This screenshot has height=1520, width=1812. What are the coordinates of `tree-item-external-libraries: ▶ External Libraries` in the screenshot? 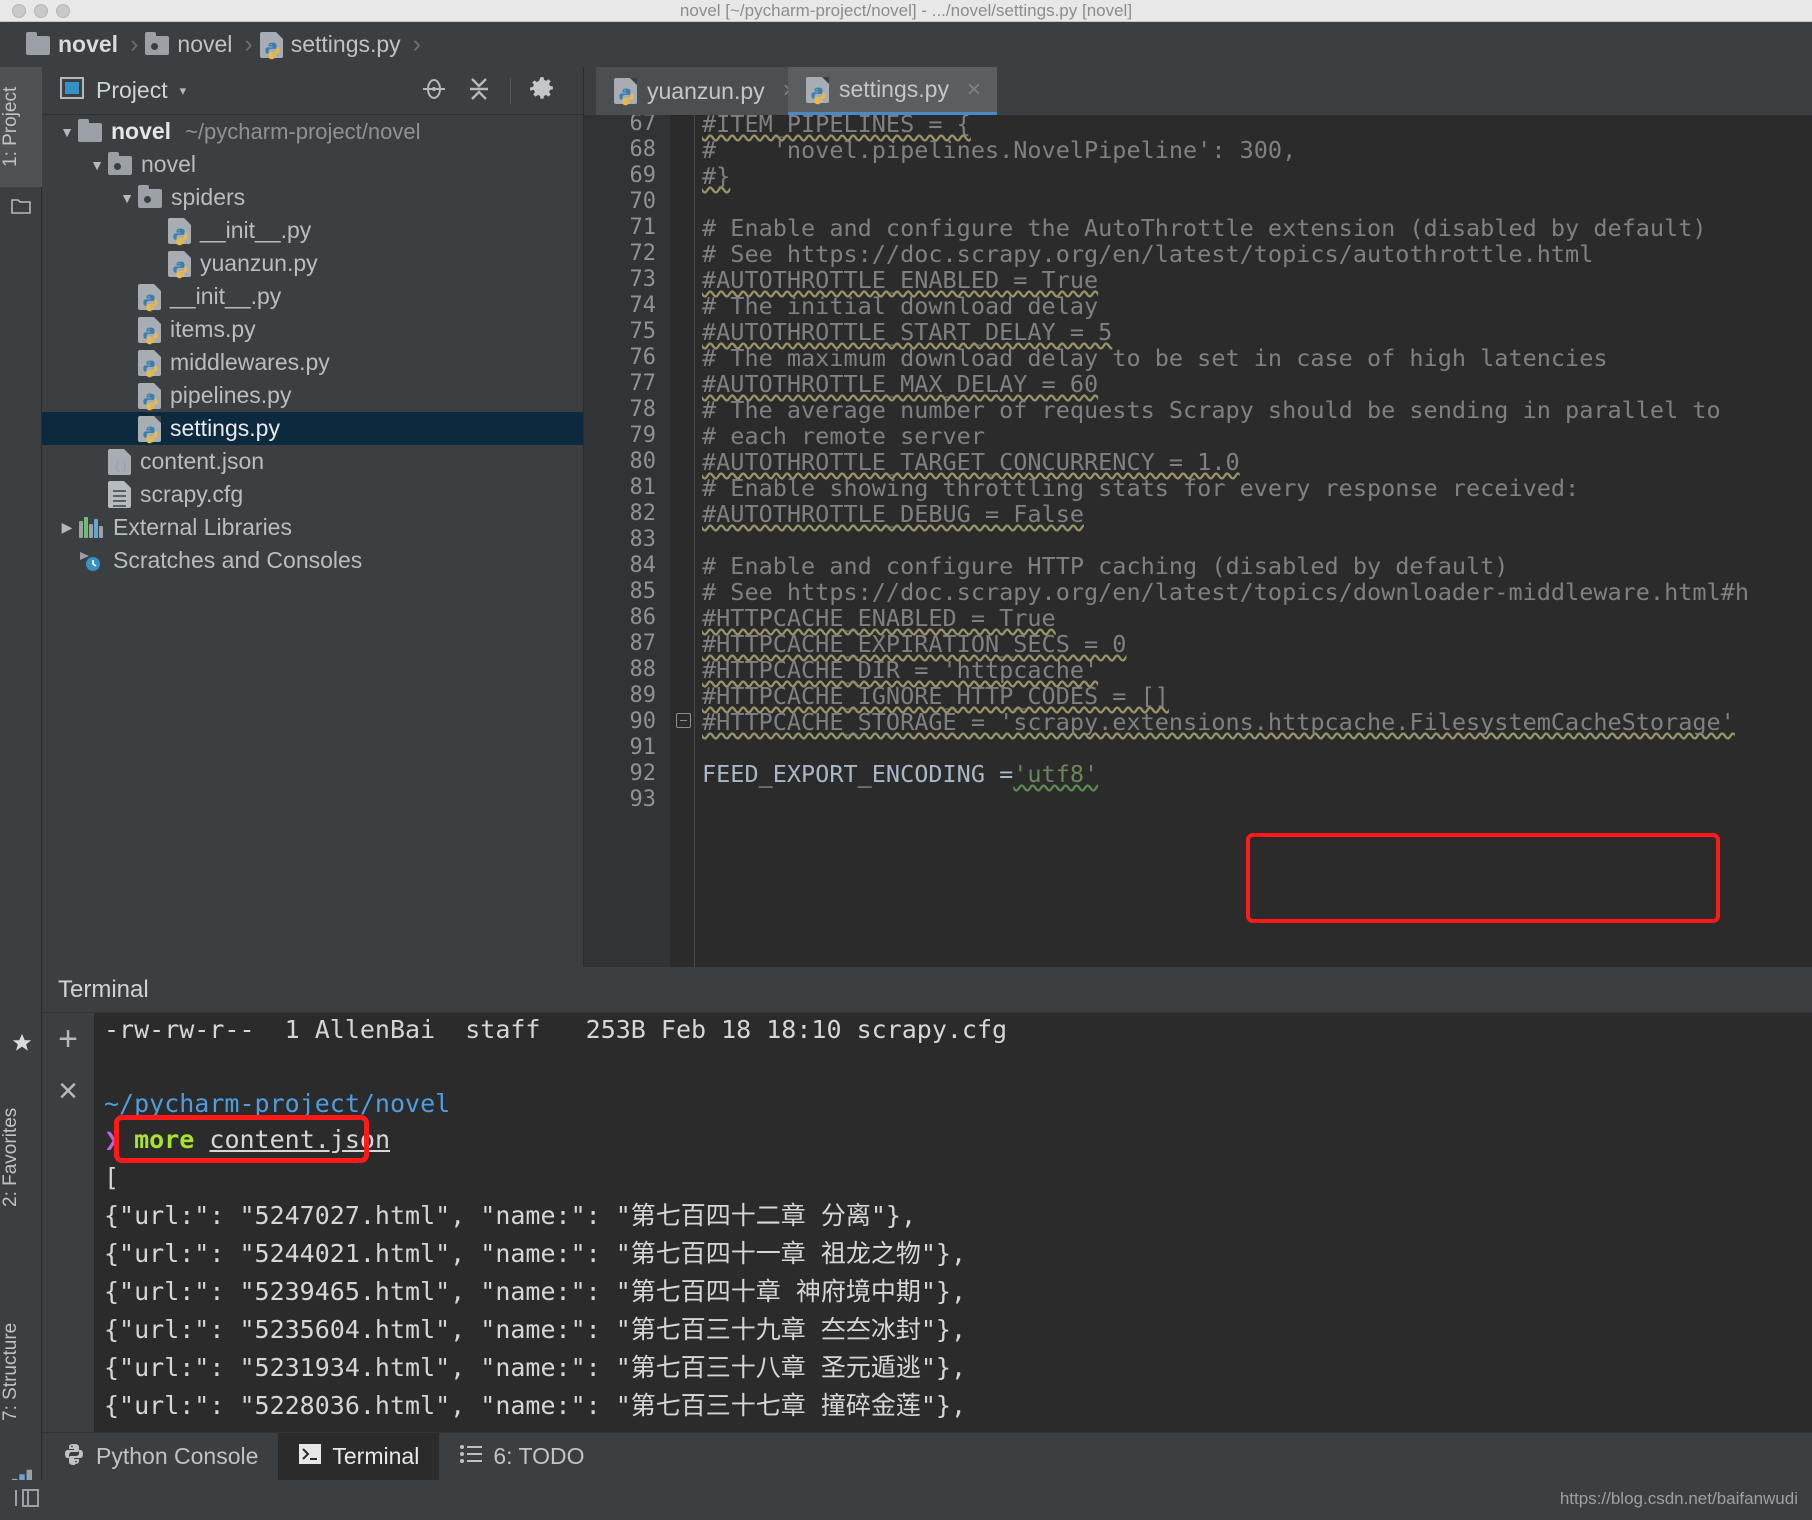 It's located at (312, 527).